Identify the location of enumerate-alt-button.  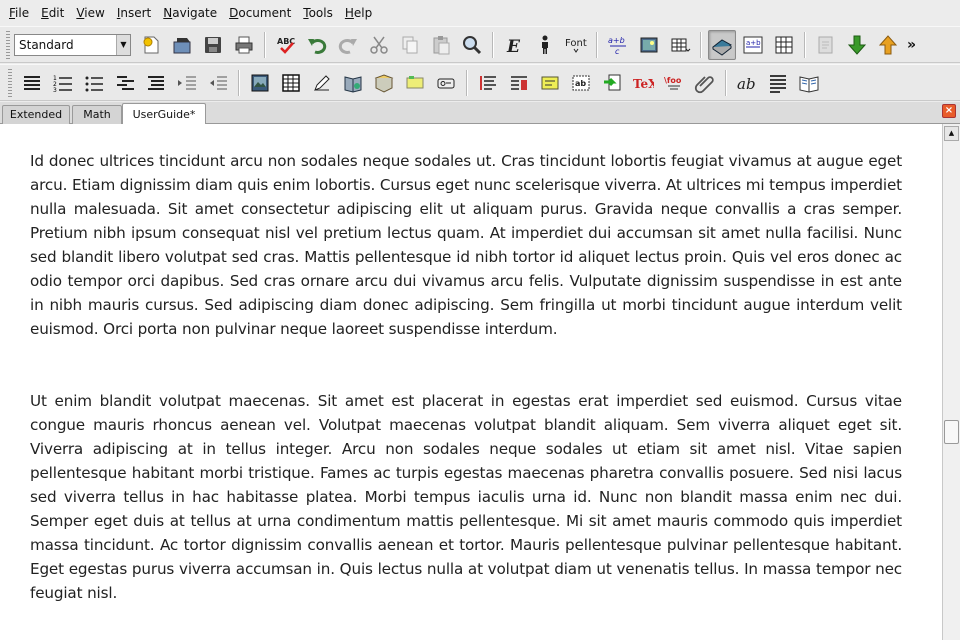
(156, 83).